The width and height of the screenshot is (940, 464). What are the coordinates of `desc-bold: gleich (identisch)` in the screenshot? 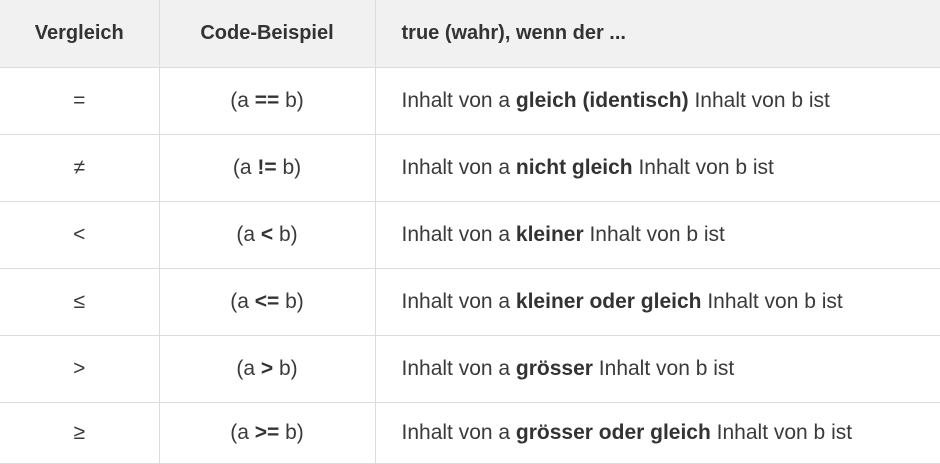 It's located at (602, 100).